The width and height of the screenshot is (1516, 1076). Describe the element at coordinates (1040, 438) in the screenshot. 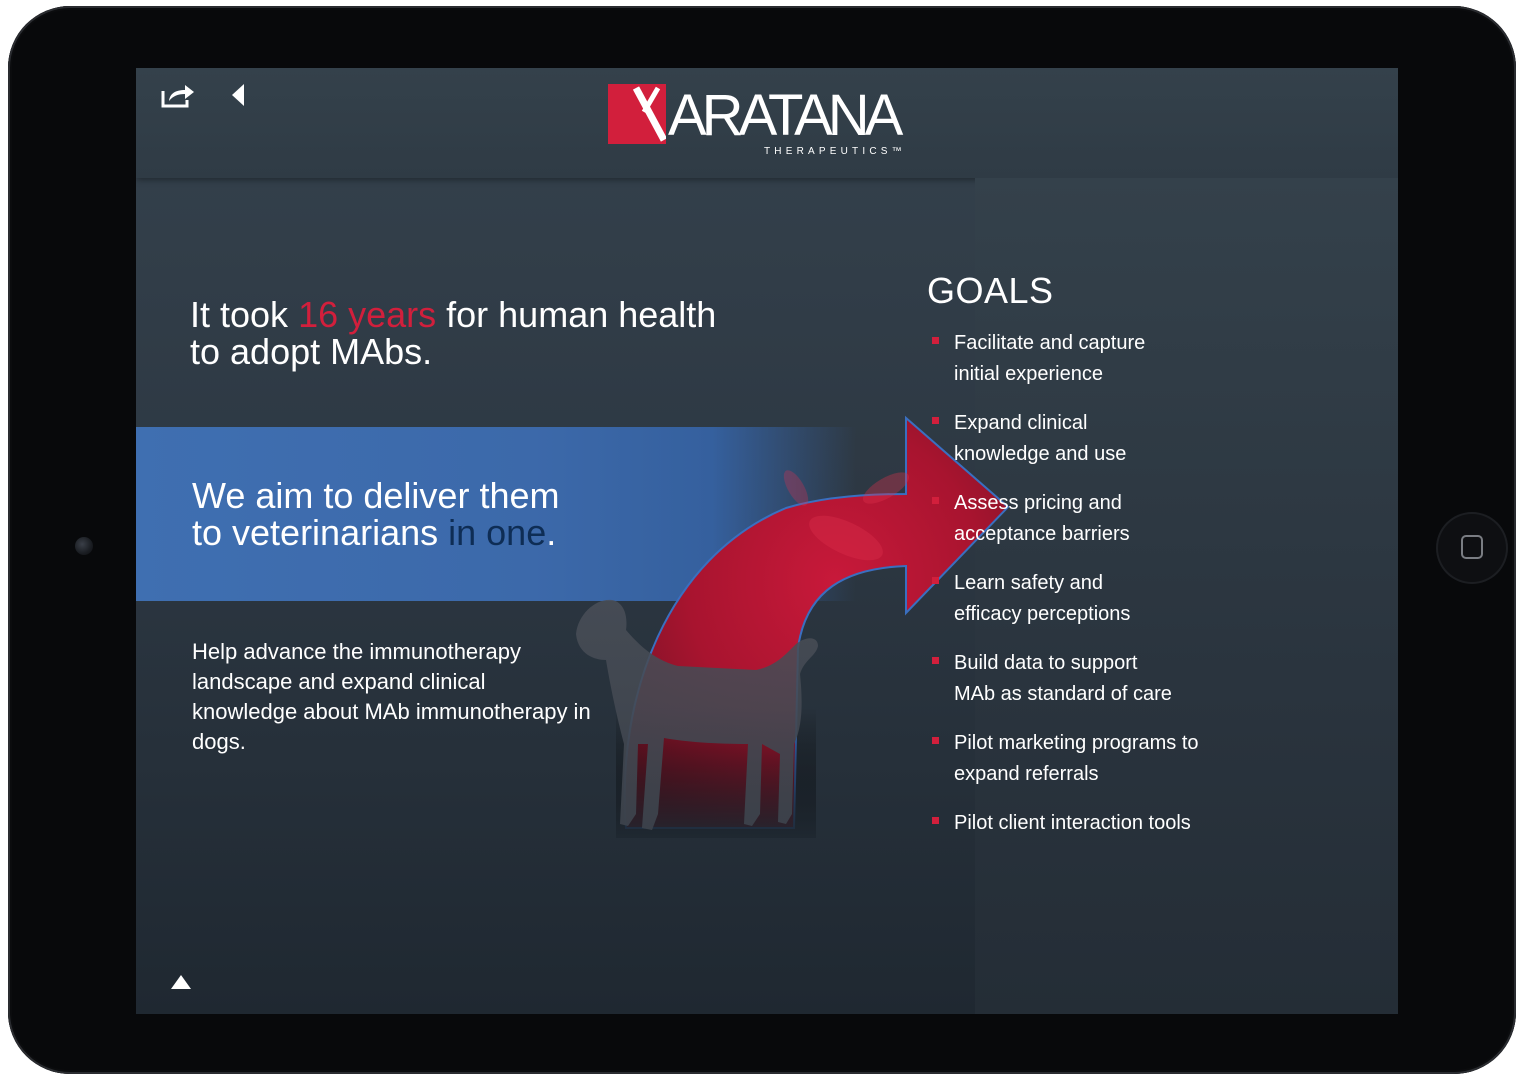

I see `goal-text: Expand clinical knowledge and use` at that location.